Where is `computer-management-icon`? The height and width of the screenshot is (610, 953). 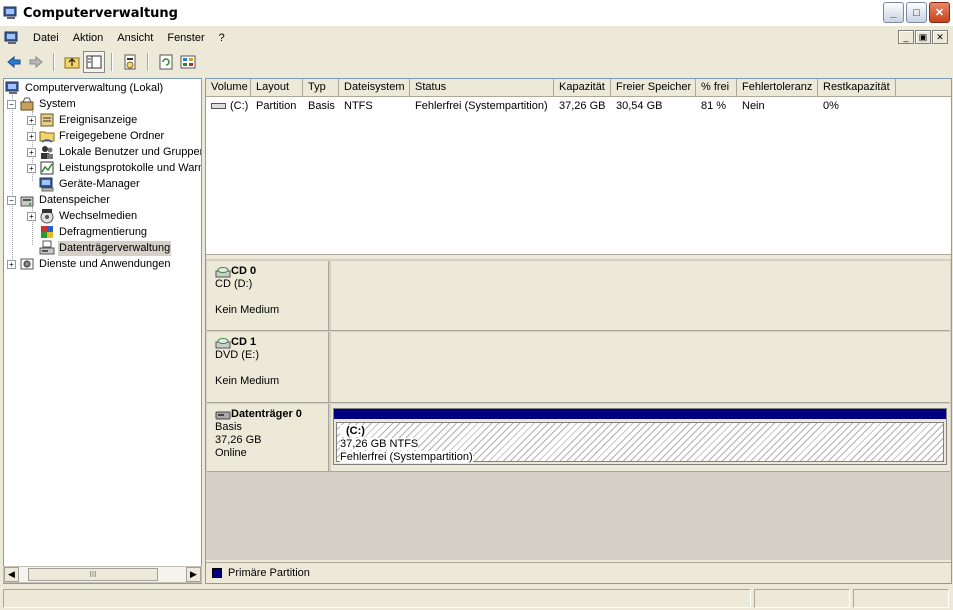
computer-management-icon is located at coordinates (12, 38).